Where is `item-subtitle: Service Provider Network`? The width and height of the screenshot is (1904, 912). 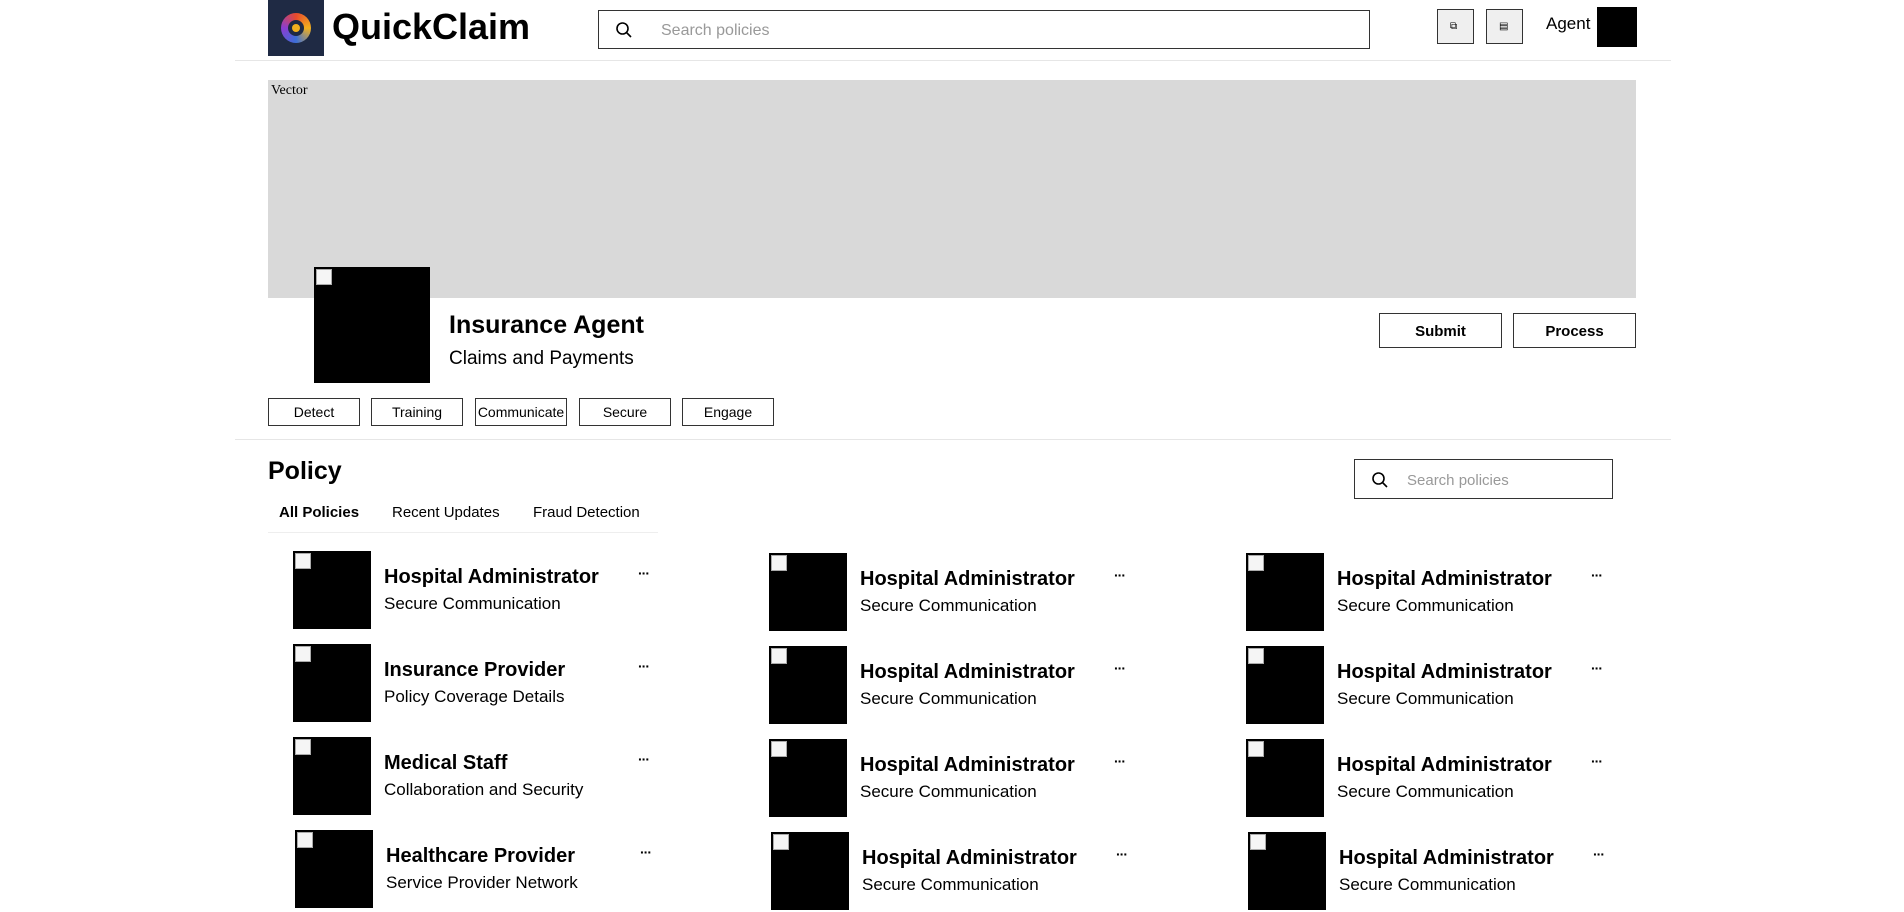 item-subtitle: Service Provider Network is located at coordinates (482, 882).